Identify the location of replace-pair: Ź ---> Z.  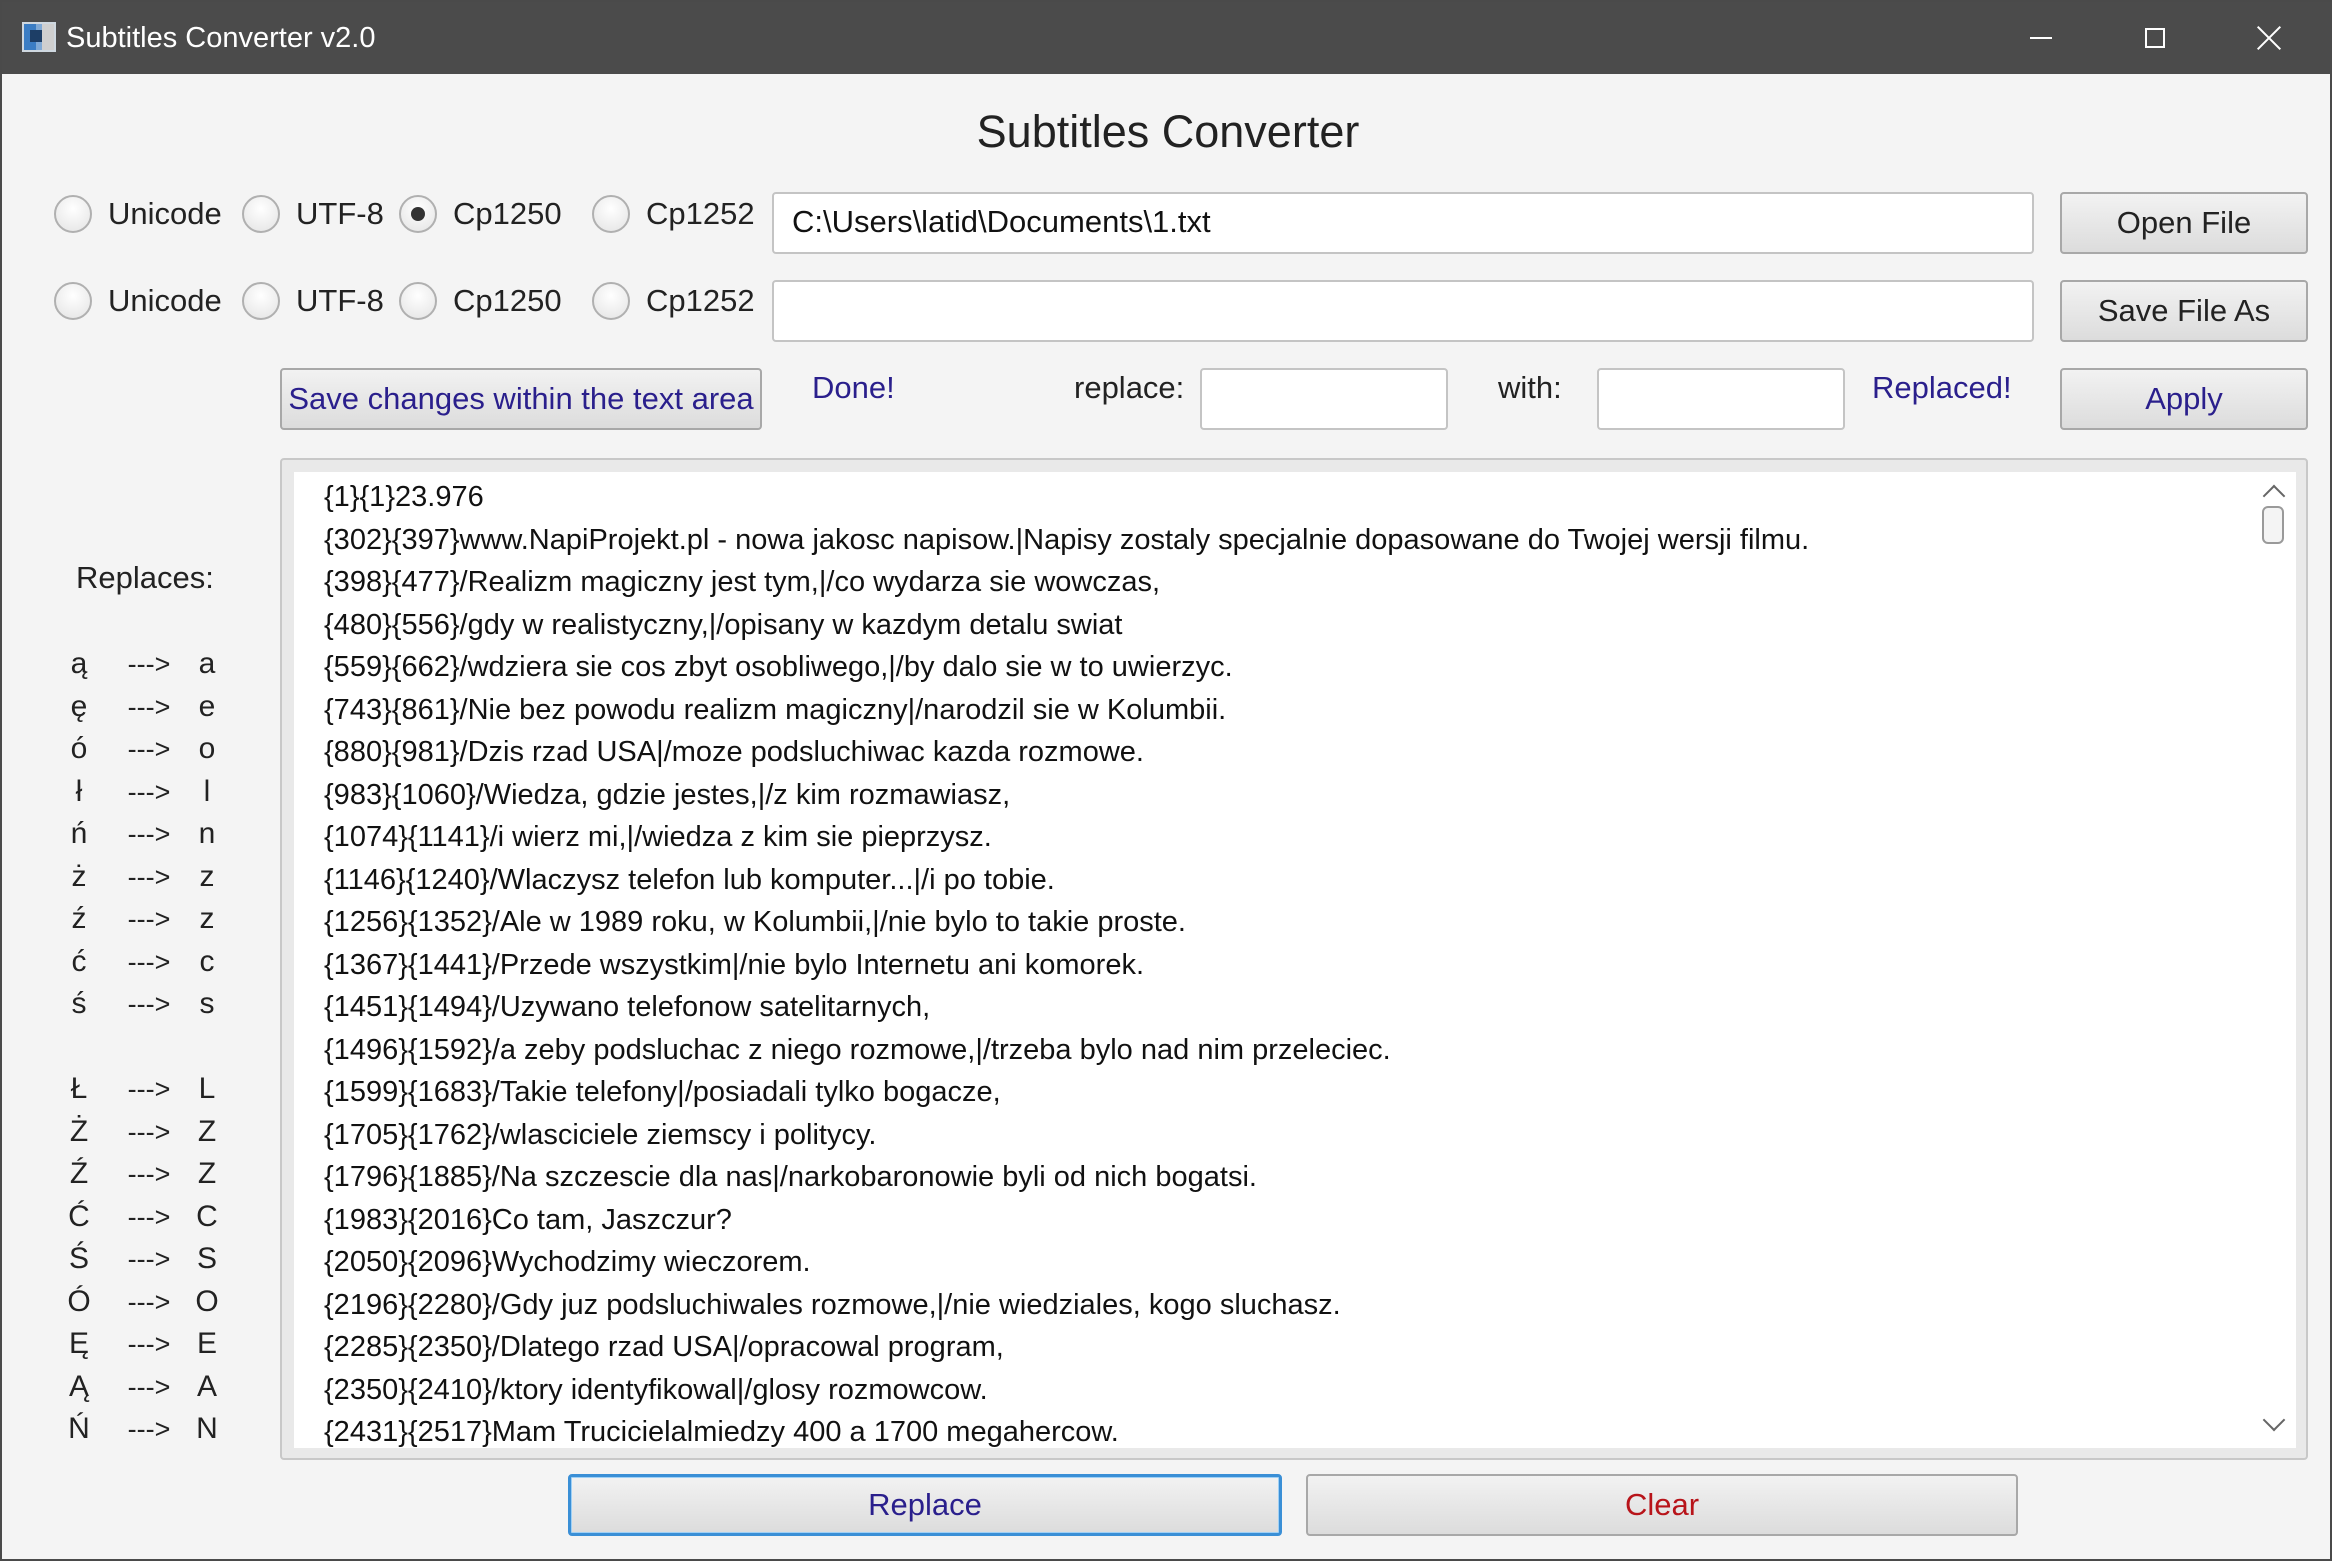
(142, 1174).